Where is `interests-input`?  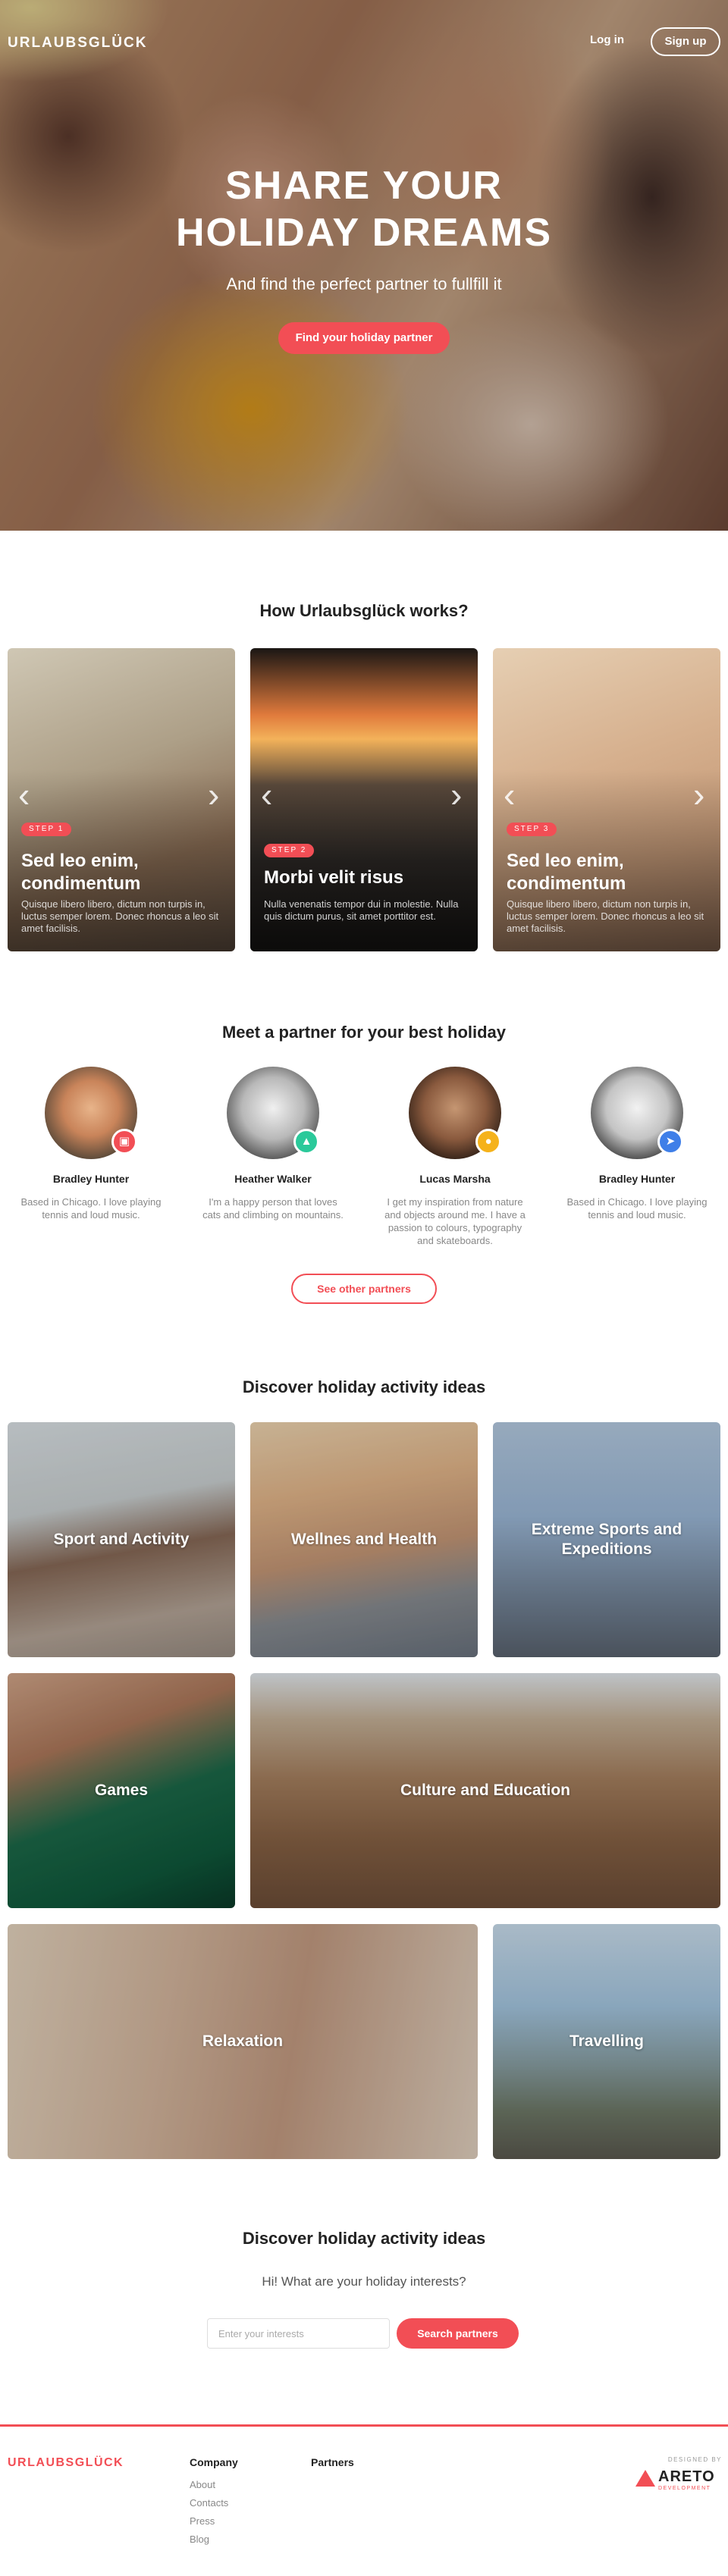
interests-input is located at coordinates (298, 2333).